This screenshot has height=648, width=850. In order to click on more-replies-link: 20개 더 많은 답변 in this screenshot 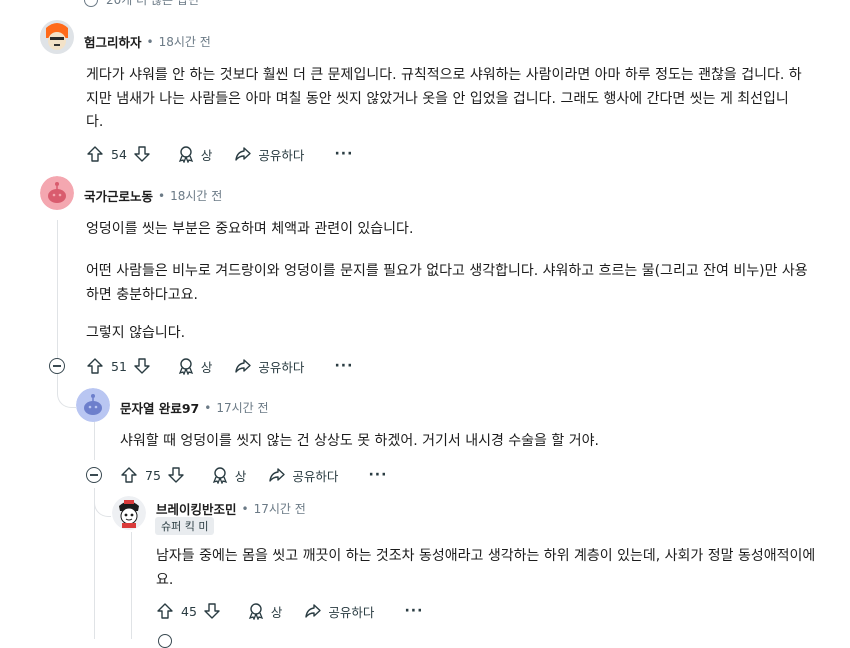, I will do `click(141, 4)`.